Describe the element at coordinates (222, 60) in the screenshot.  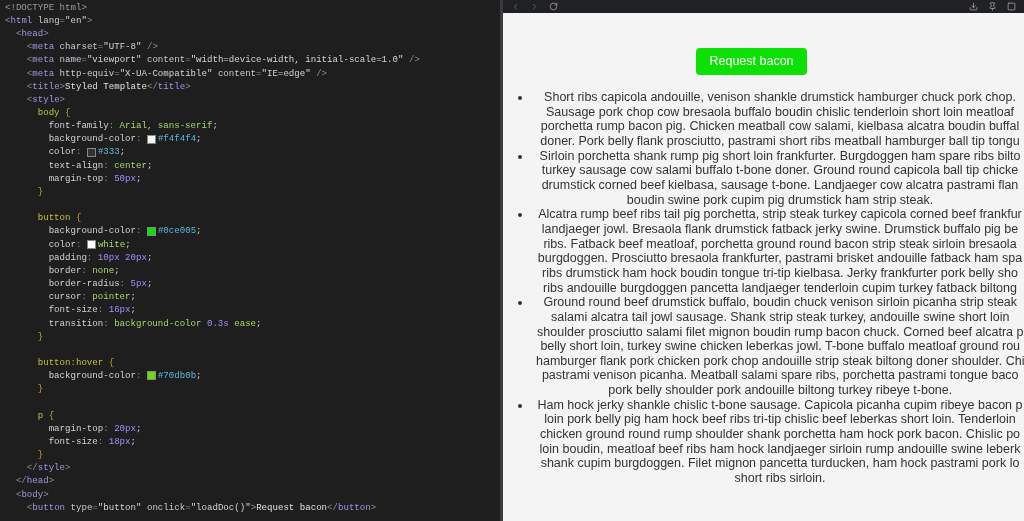
I see `code-text: <meta name="viewport" content="width=device-width, initial-scale=1.0" />` at that location.